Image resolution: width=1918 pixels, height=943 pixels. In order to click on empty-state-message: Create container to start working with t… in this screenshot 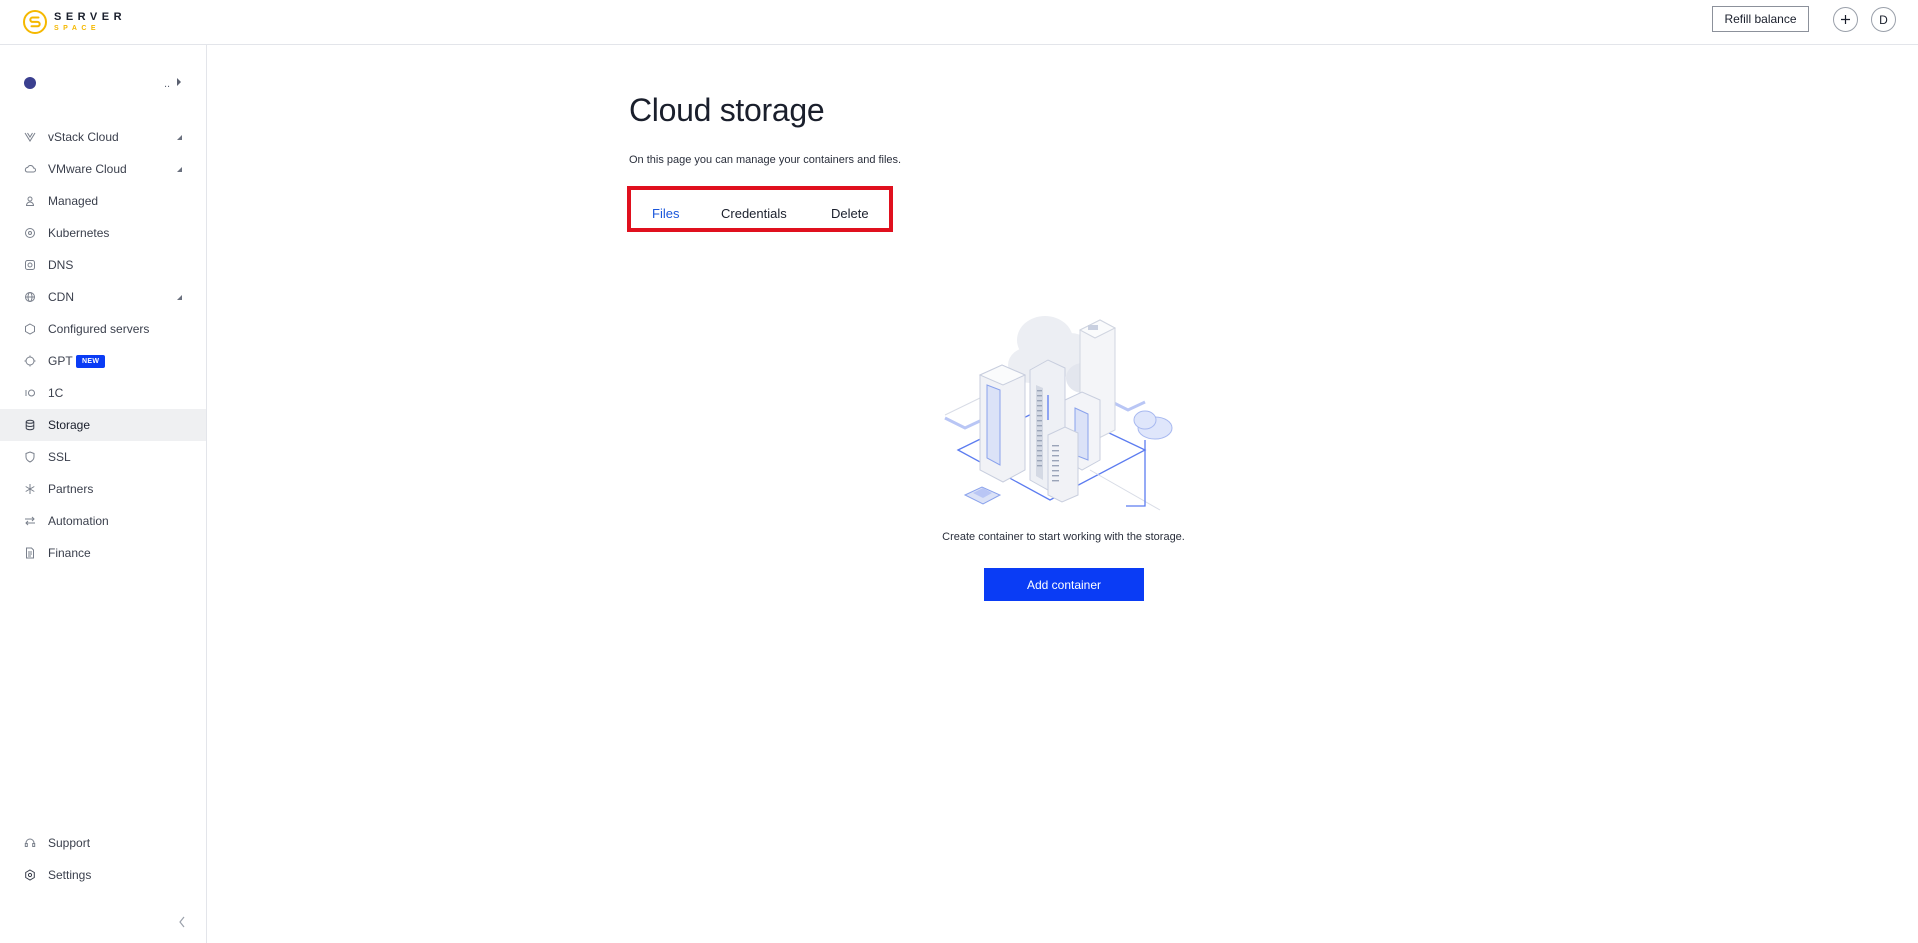, I will do `click(1063, 537)`.